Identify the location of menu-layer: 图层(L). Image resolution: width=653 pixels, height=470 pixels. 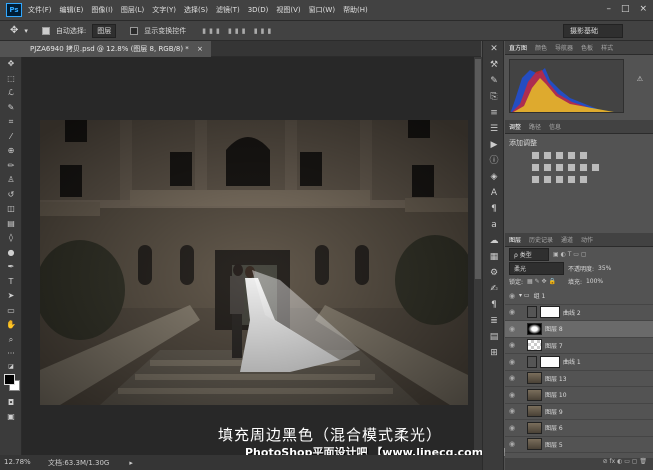
(132, 10).